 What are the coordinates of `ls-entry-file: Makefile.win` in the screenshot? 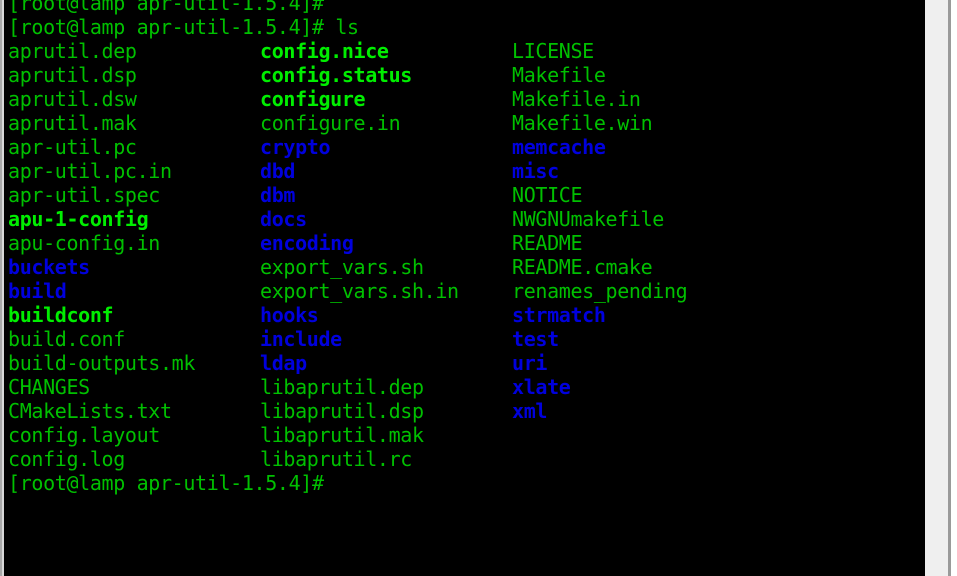 It's located at (582, 123).